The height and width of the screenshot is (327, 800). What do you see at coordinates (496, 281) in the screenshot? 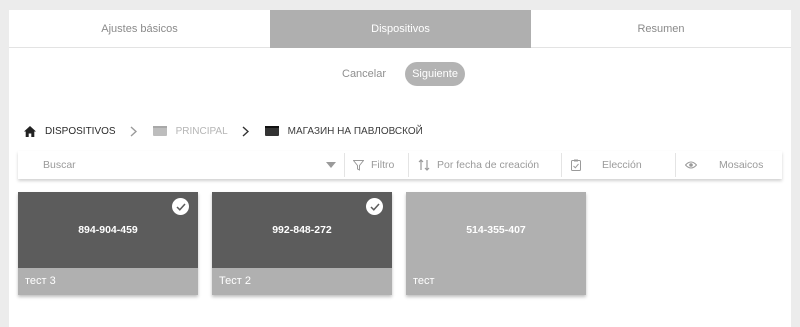
I see `device-name: тест` at bounding box center [496, 281].